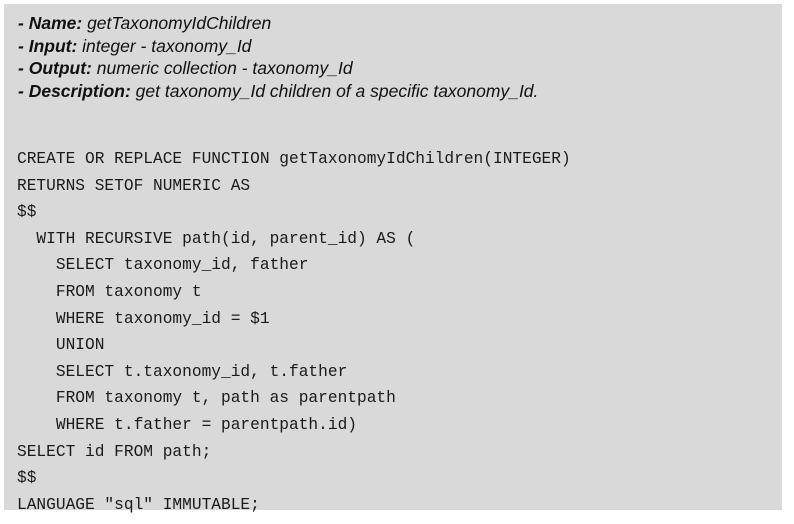  What do you see at coordinates (60, 68) in the screenshot?
I see `metadata-key: Output:` at bounding box center [60, 68].